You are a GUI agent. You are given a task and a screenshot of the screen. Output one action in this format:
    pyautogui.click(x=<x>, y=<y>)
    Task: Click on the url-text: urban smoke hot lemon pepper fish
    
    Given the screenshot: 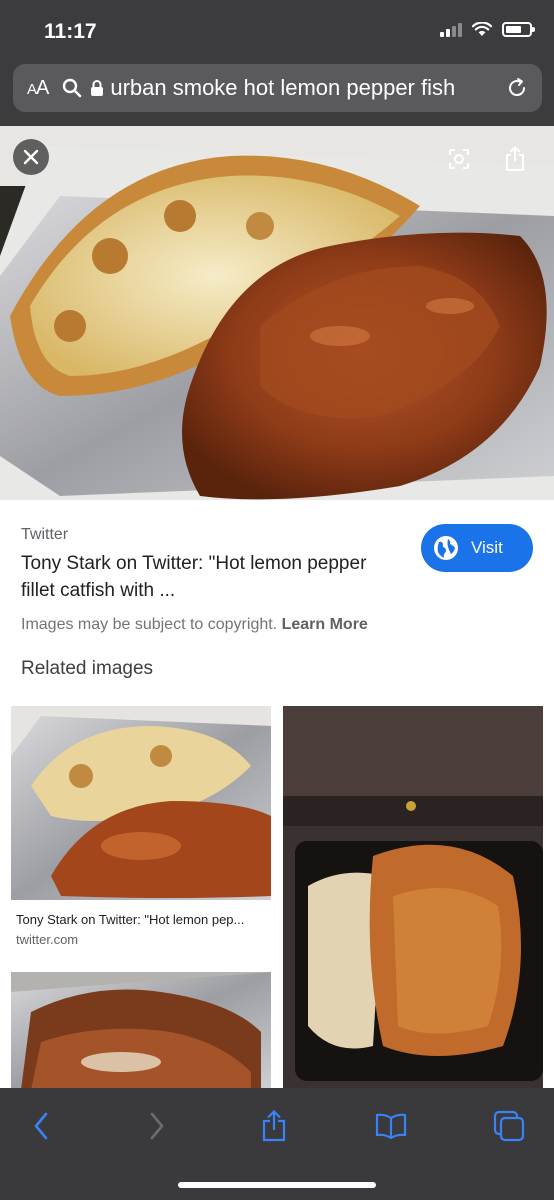 What is the action you would take?
    pyautogui.click(x=283, y=87)
    